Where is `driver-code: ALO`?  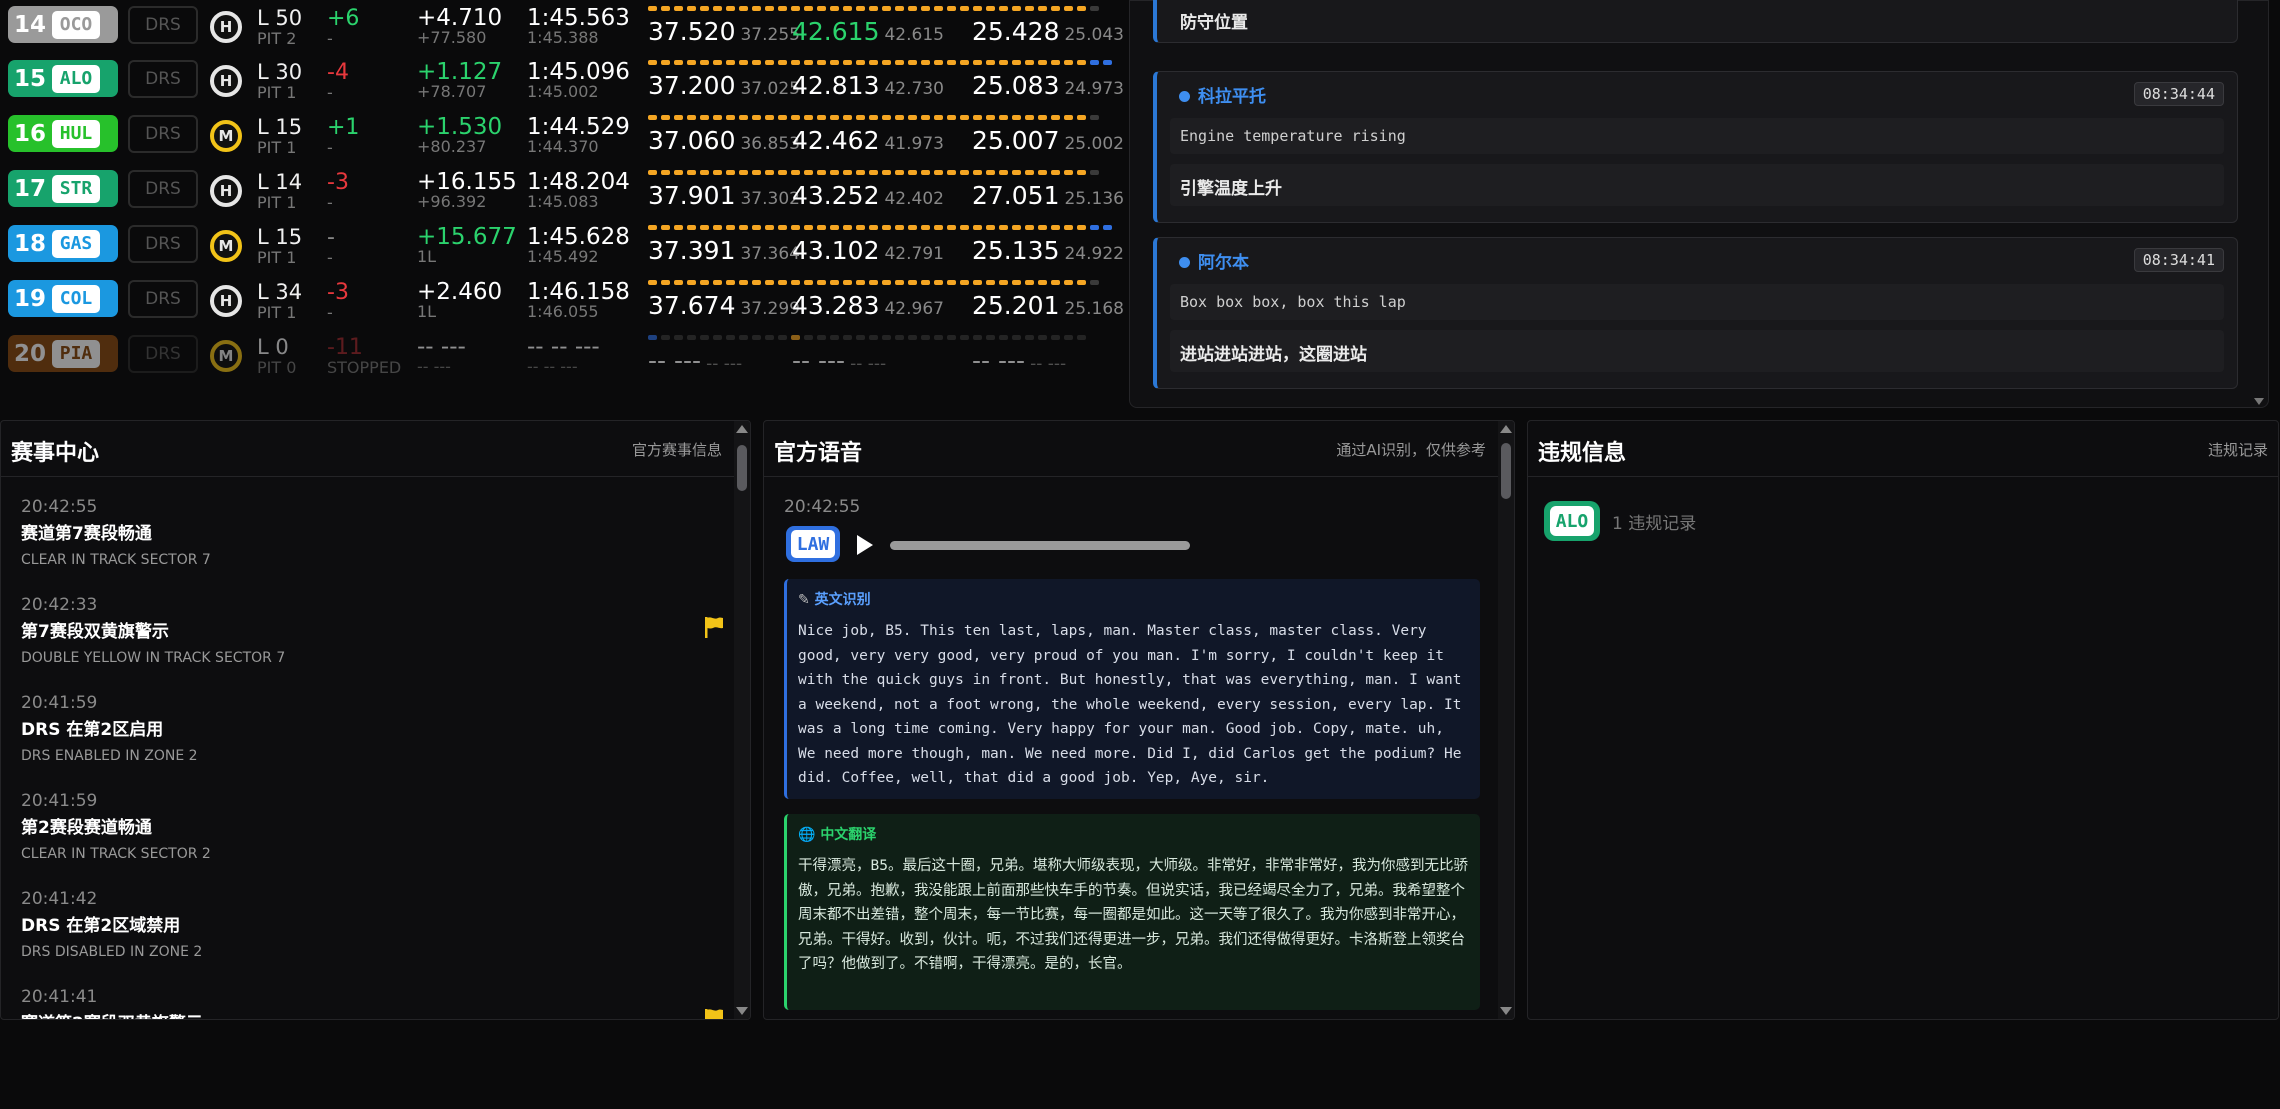 driver-code: ALO is located at coordinates (1572, 521).